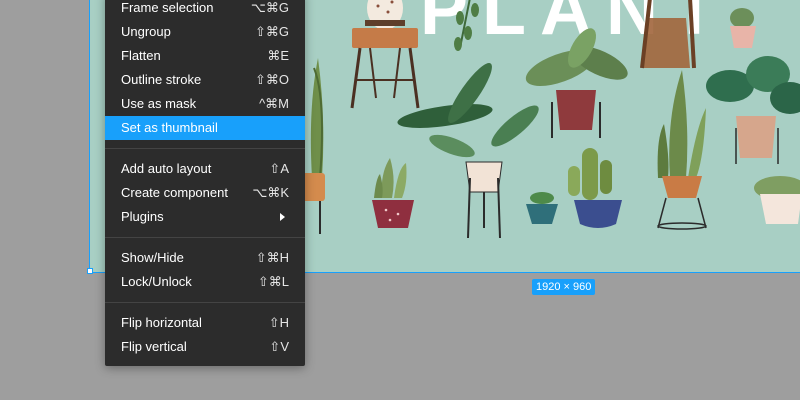  What do you see at coordinates (154, 346) in the screenshot?
I see `menu-item-label: Flip vertical` at bounding box center [154, 346].